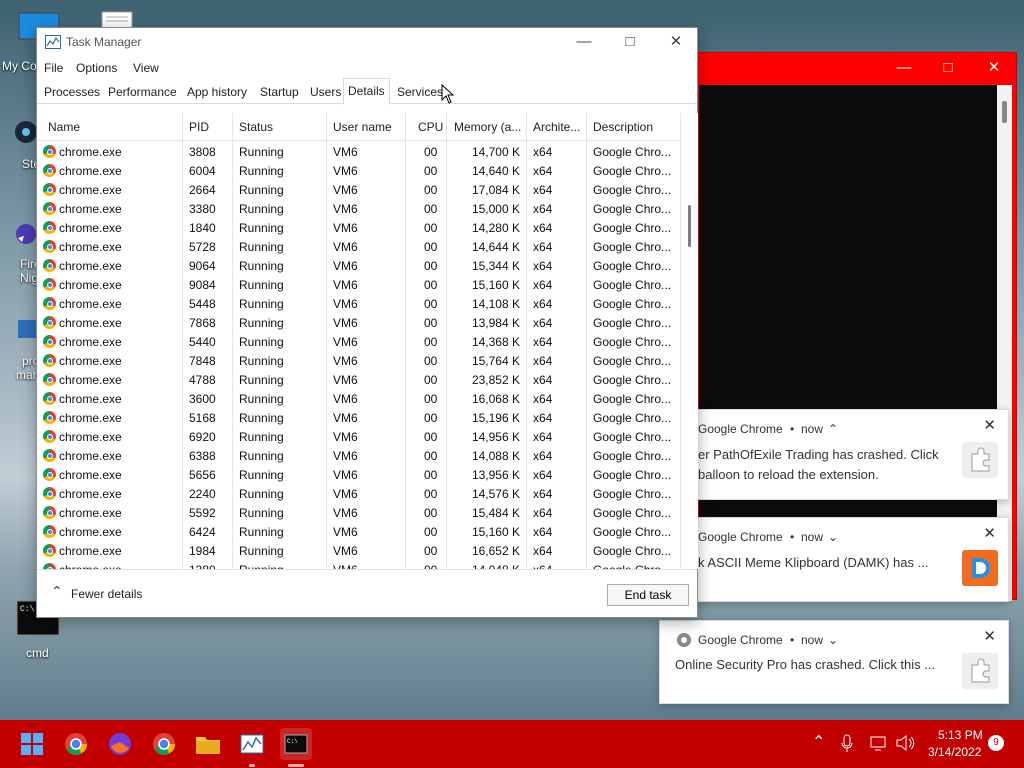 The image size is (1024, 768). Describe the element at coordinates (296, 744) in the screenshot. I see `terminal-icon: C:\` at that location.